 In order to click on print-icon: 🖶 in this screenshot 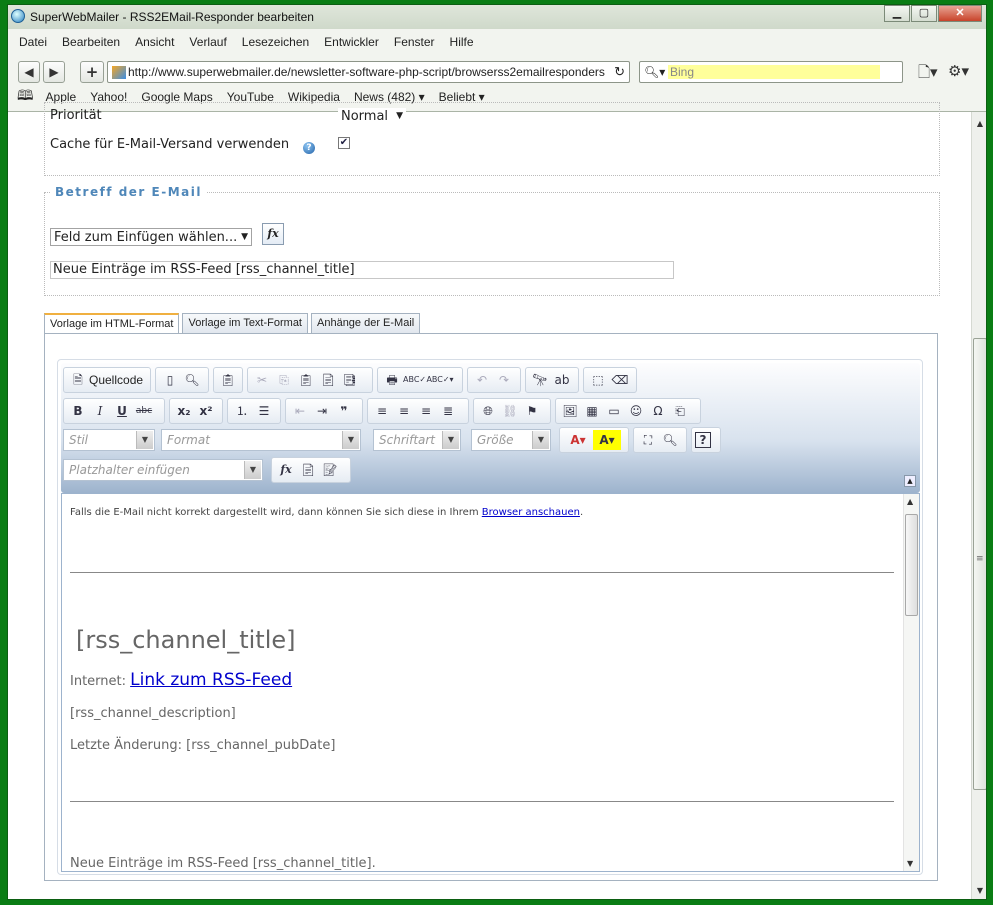, I will do `click(392, 380)`.